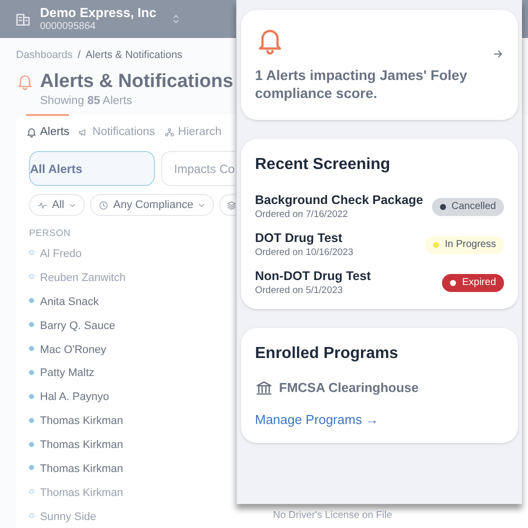 This screenshot has height=528, width=528. Describe the element at coordinates (193, 129) in the screenshot. I see `tab: Hierarch` at that location.